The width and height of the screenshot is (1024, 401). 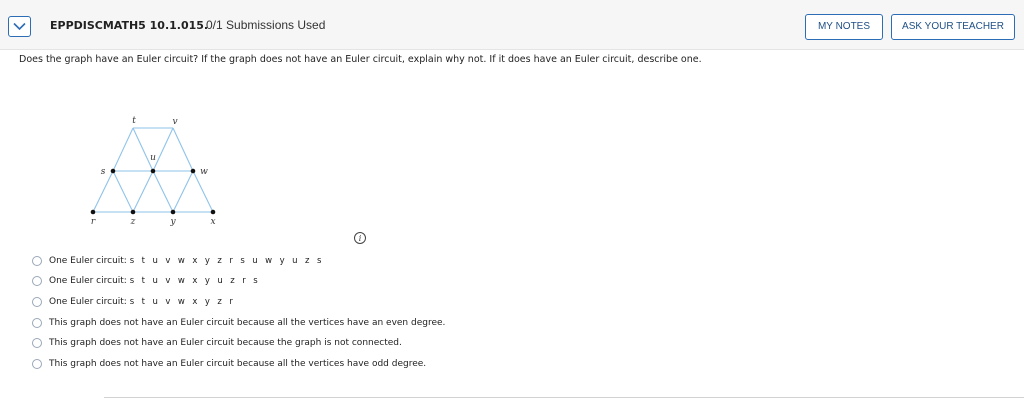 I want to click on vertex-y, so click(x=173, y=212).